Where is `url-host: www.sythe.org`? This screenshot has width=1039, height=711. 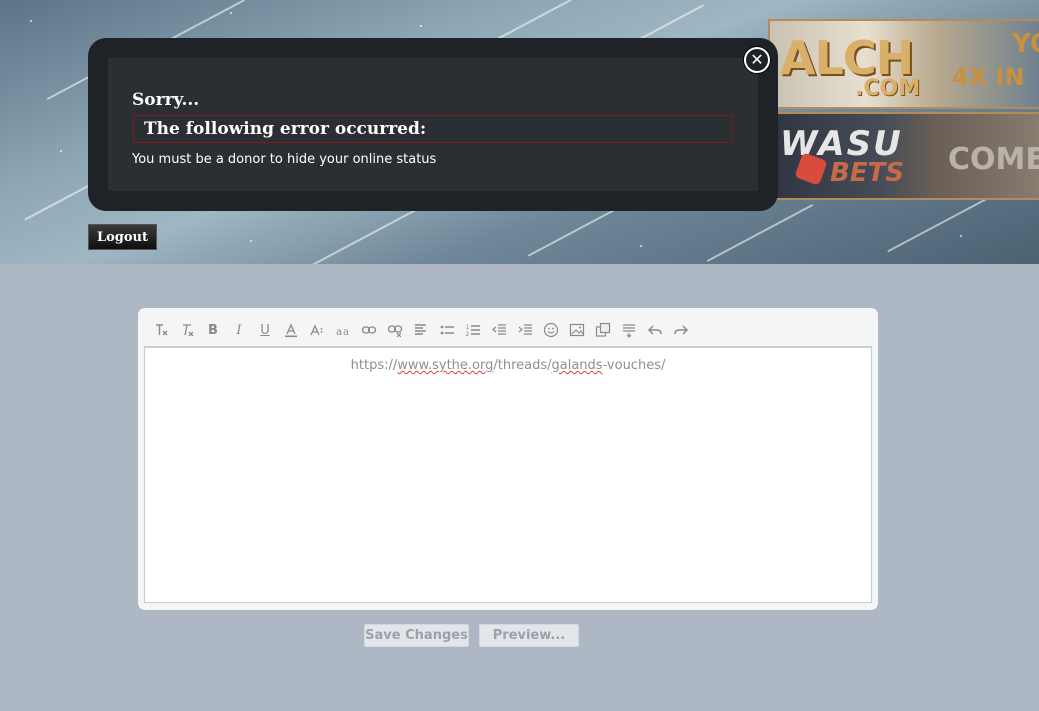 url-host: www.sythe.org is located at coordinates (445, 365).